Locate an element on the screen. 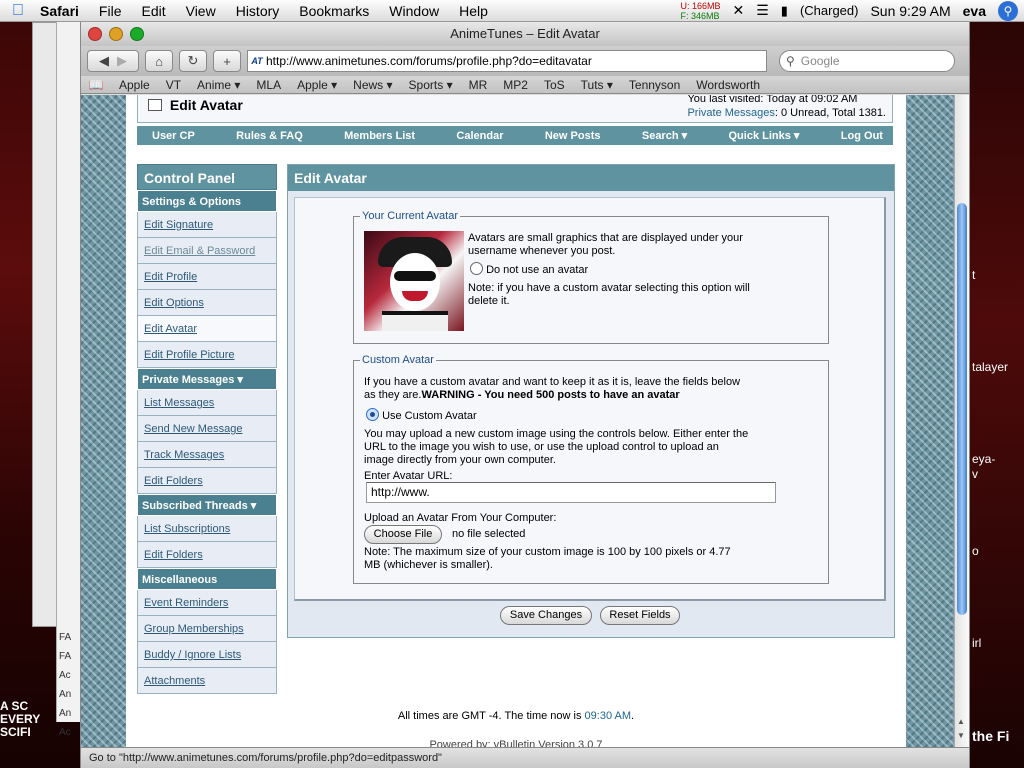 This screenshot has width=1024, height=768. cp-item-edit-profile: Edit Profile is located at coordinates (207, 277).